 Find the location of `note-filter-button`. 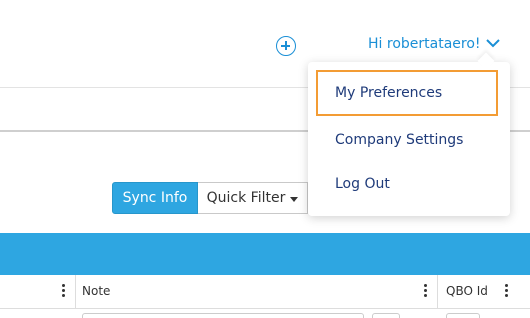

note-filter-button is located at coordinates (386, 315).